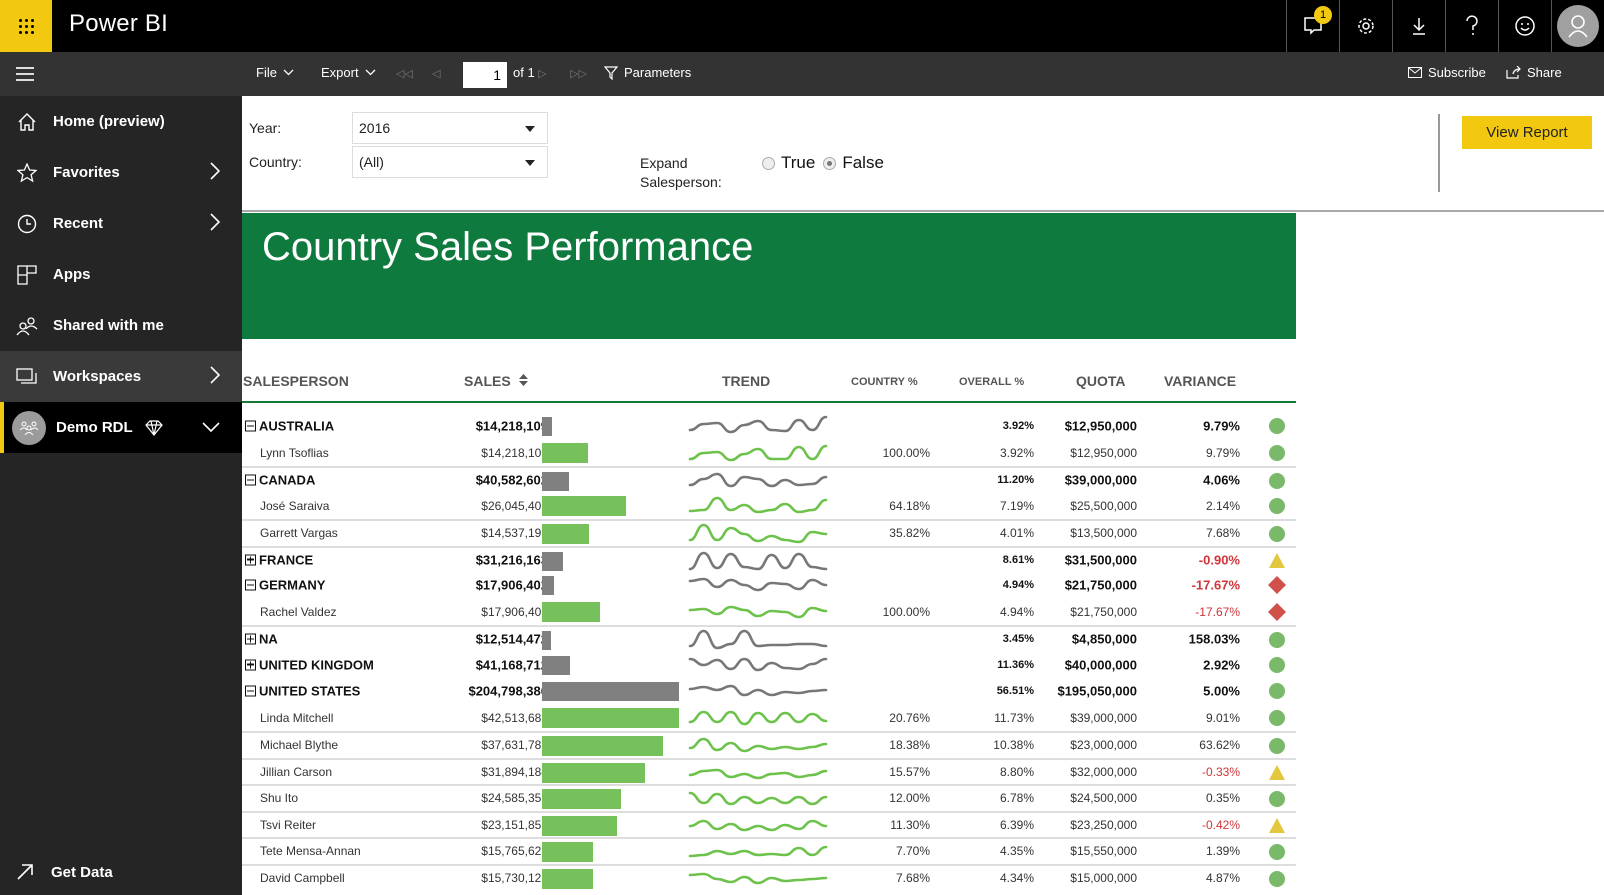  Describe the element at coordinates (578, 73) in the screenshot. I see `last-page-button: ▷▷` at that location.